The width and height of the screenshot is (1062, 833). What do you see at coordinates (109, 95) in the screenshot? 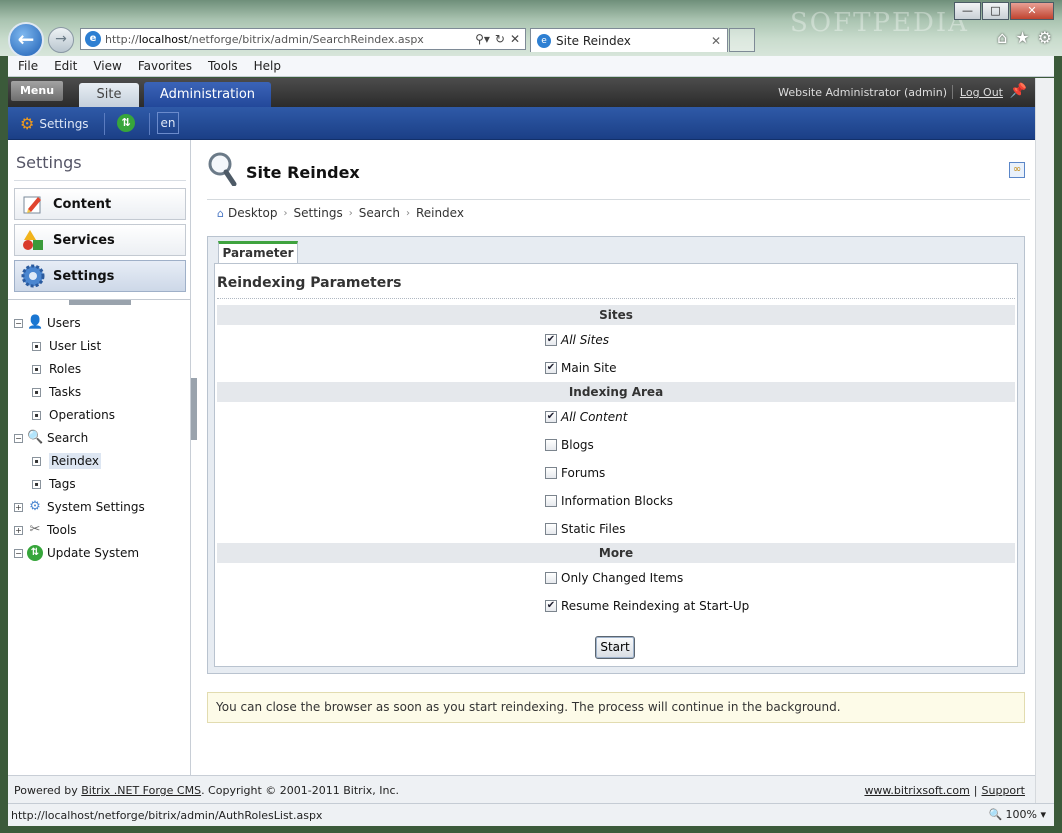
I see `tab-site: Site` at bounding box center [109, 95].